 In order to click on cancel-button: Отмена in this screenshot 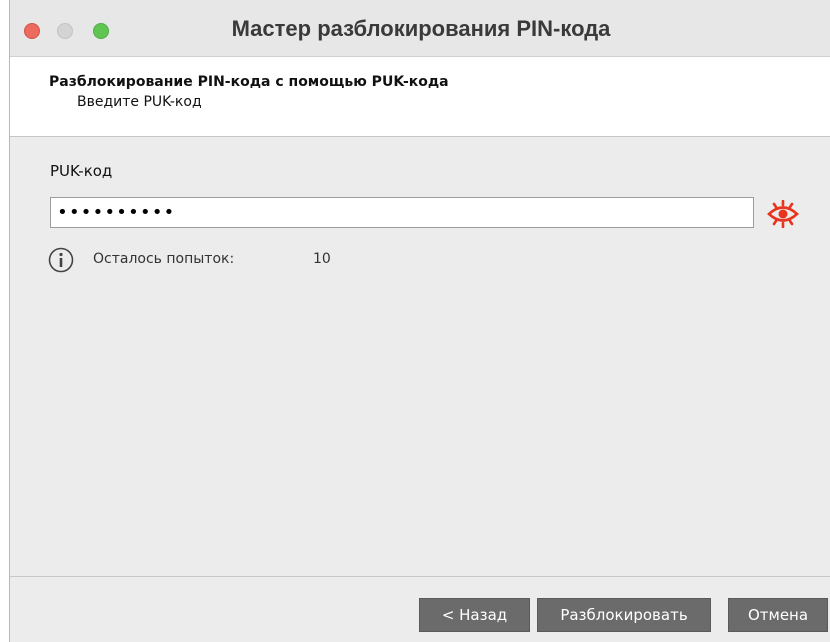, I will do `click(778, 615)`.